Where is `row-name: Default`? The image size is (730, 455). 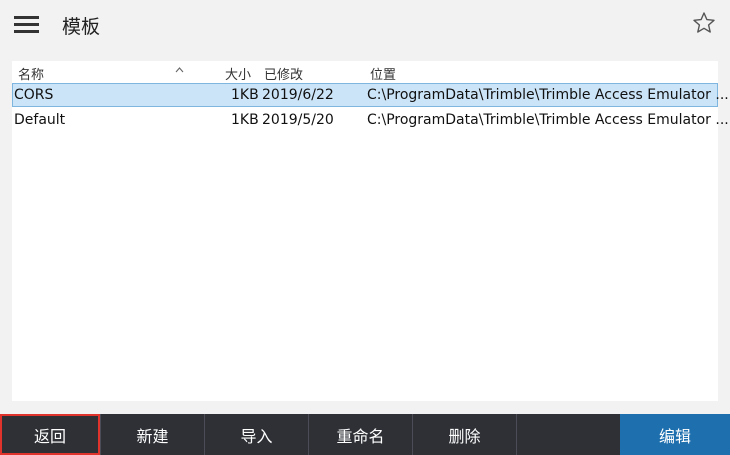 row-name: Default is located at coordinates (40, 120).